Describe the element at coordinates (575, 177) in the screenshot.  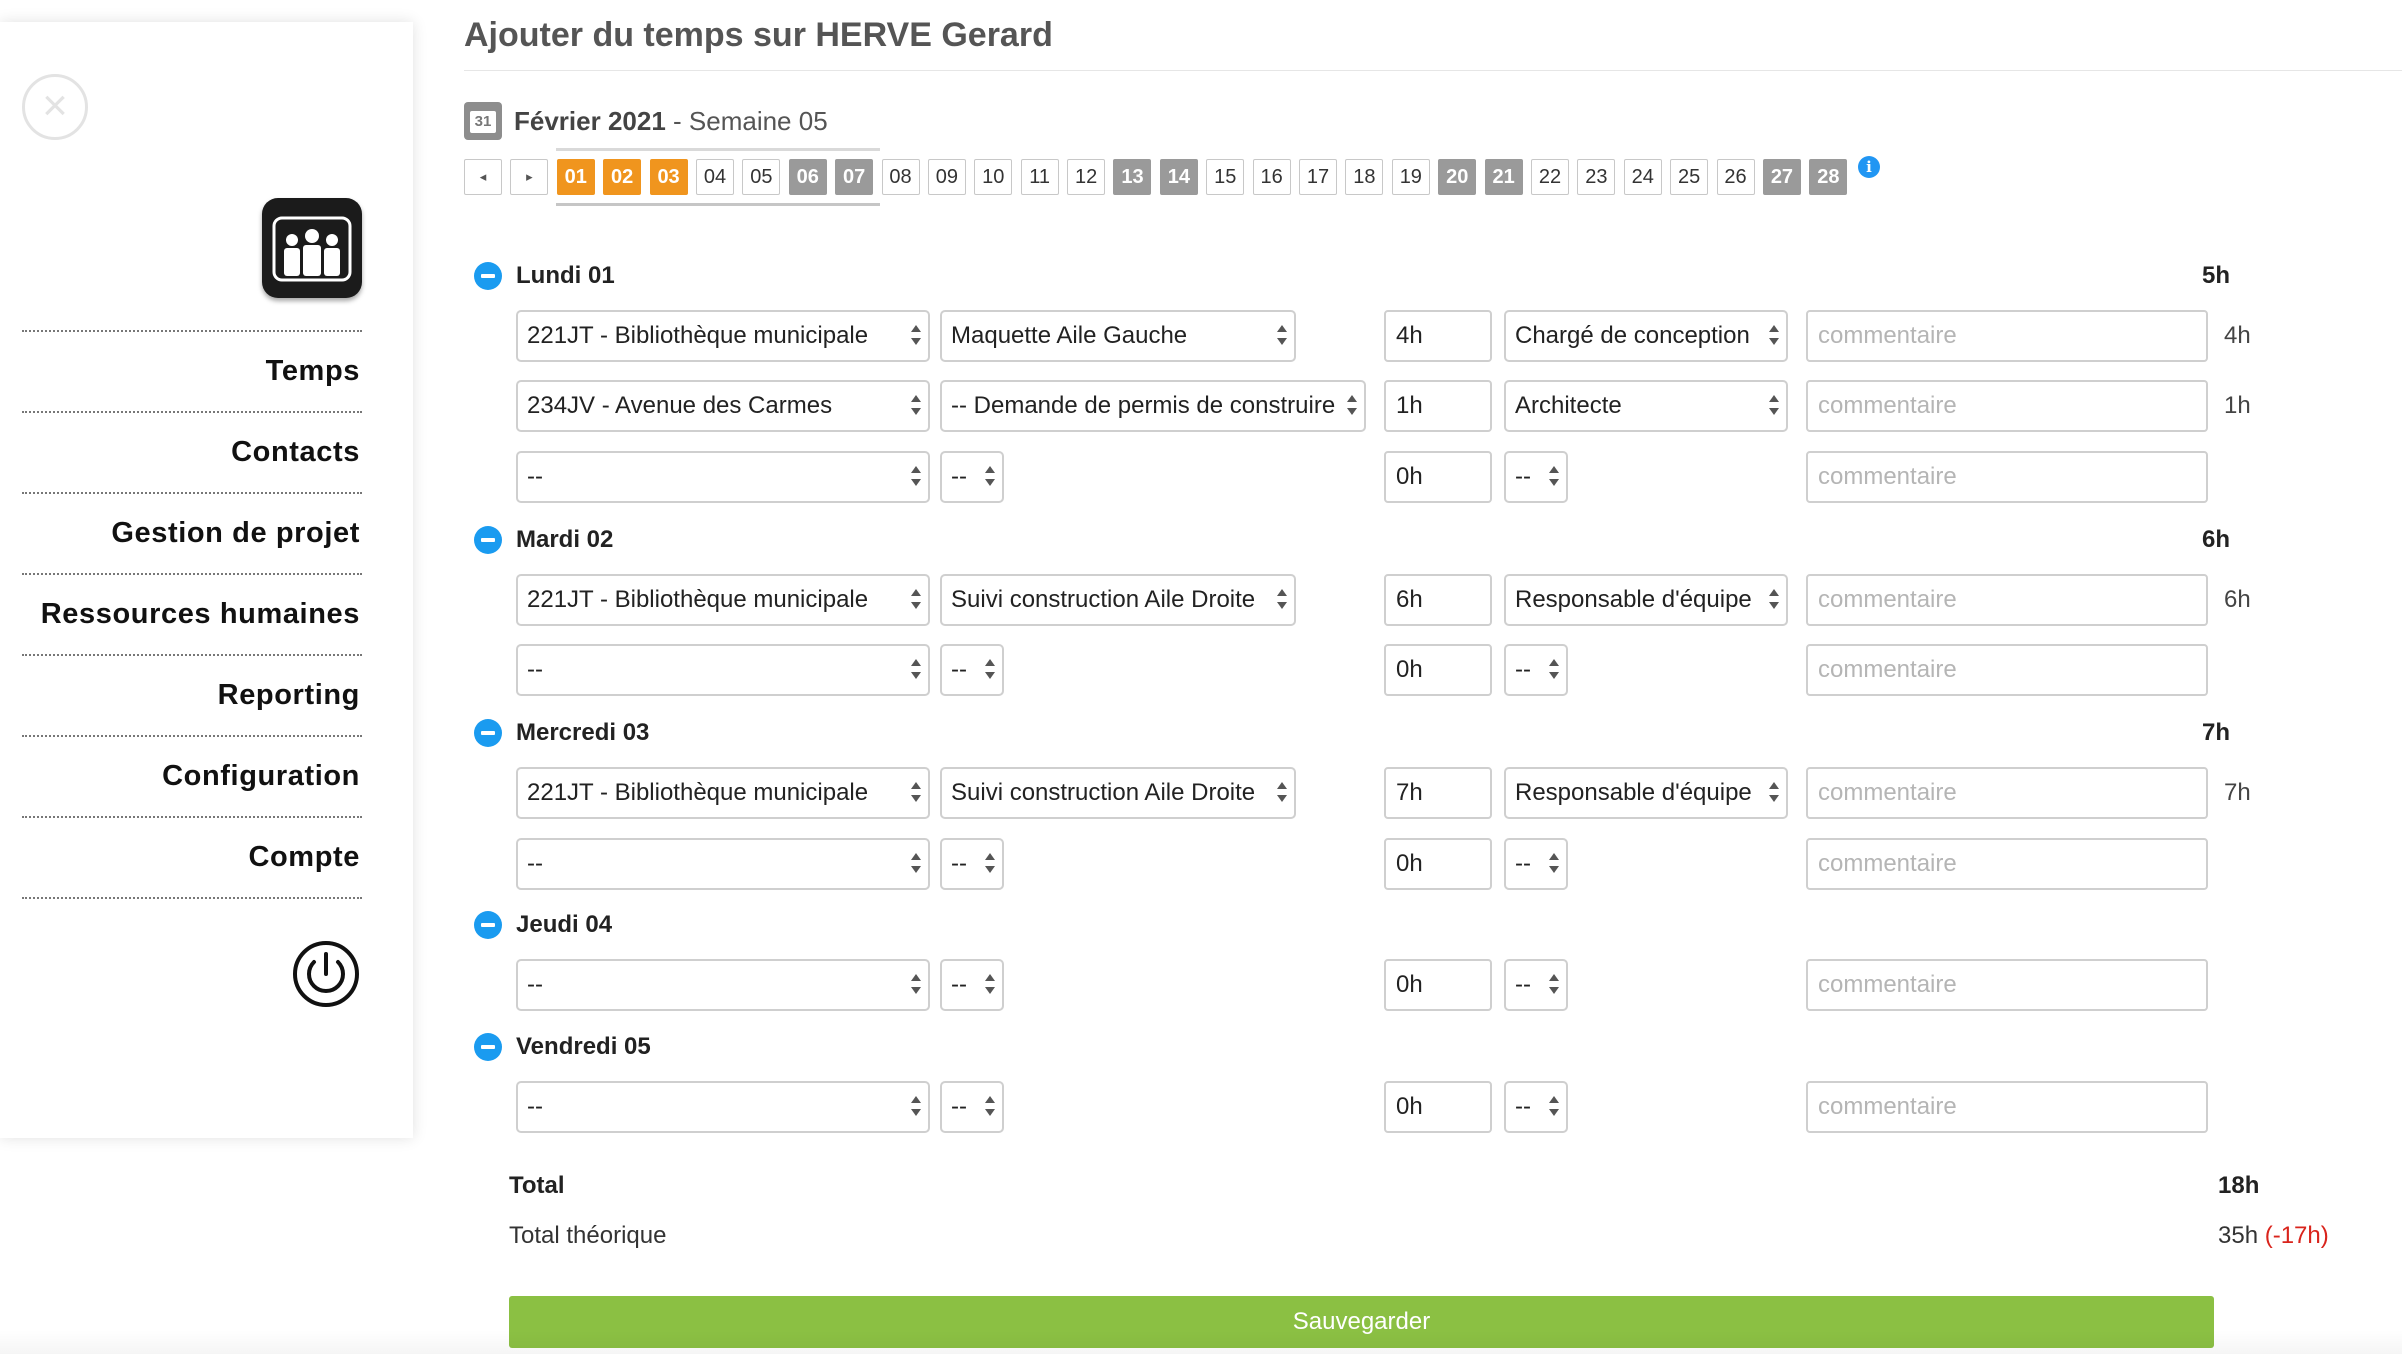
I see `day-button-01: 01` at that location.